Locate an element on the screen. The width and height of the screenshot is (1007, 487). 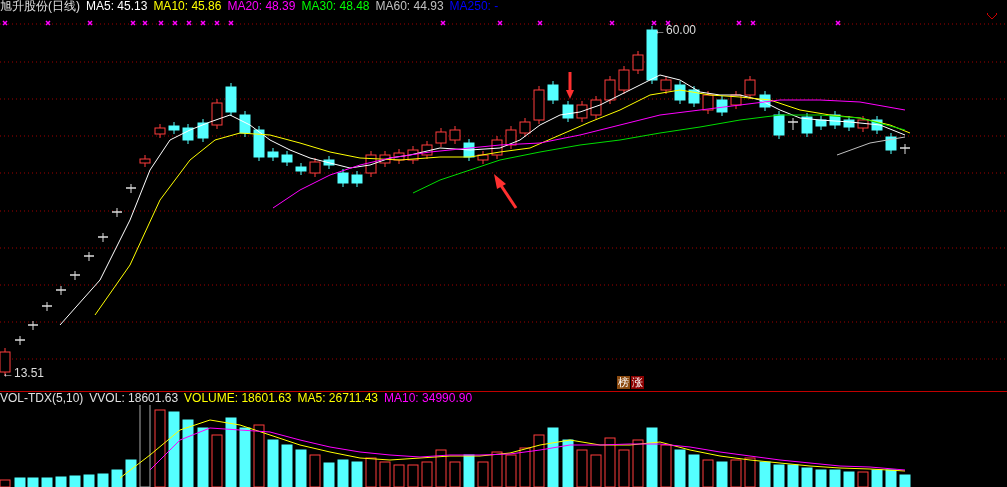
price-label: ←60.00 is located at coordinates (675, 30).